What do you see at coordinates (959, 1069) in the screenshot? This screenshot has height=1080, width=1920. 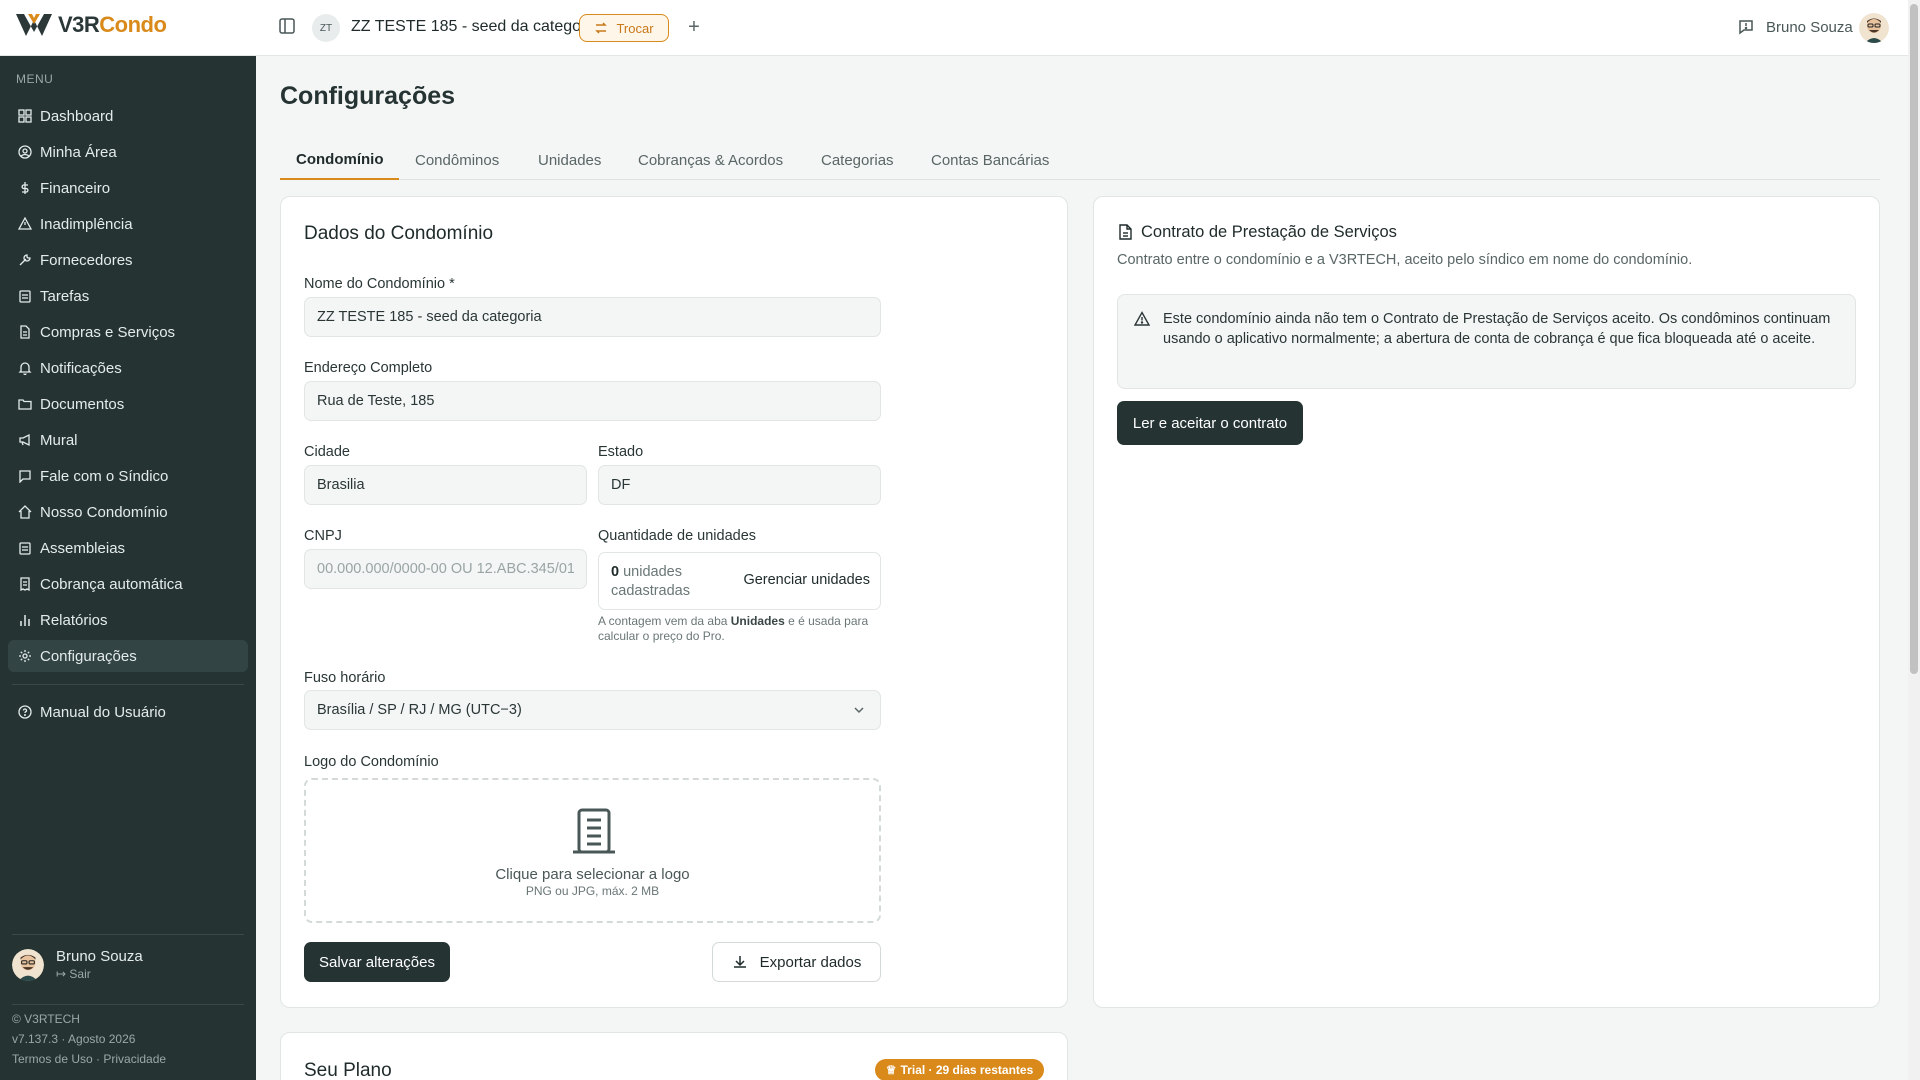 I see `trial-badge: ♕ Trial · 29 dias restantes` at bounding box center [959, 1069].